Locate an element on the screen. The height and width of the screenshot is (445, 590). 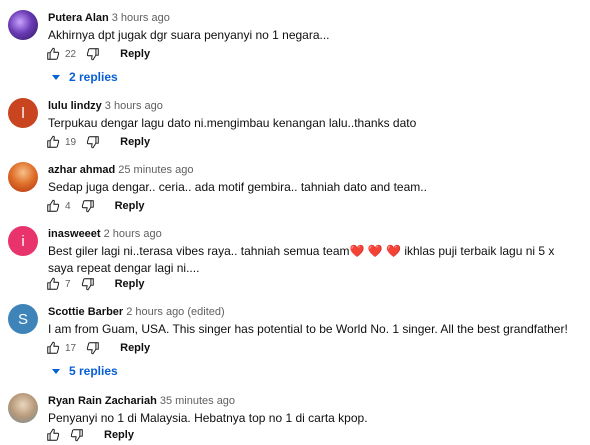
author-name: Scottie Barber is located at coordinates (85, 312).